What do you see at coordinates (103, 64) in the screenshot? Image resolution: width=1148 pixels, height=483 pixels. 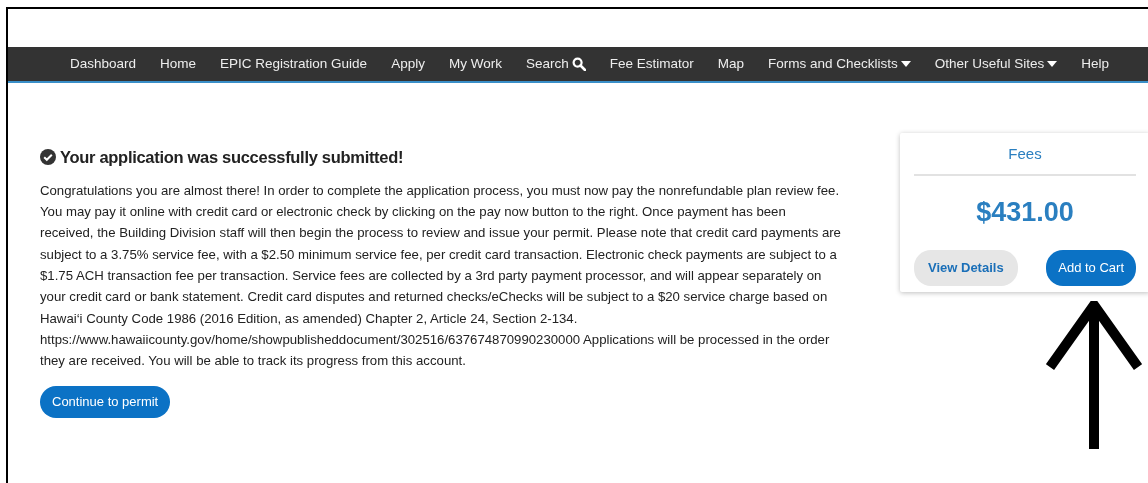 I see `nav-link: Dashboard` at bounding box center [103, 64].